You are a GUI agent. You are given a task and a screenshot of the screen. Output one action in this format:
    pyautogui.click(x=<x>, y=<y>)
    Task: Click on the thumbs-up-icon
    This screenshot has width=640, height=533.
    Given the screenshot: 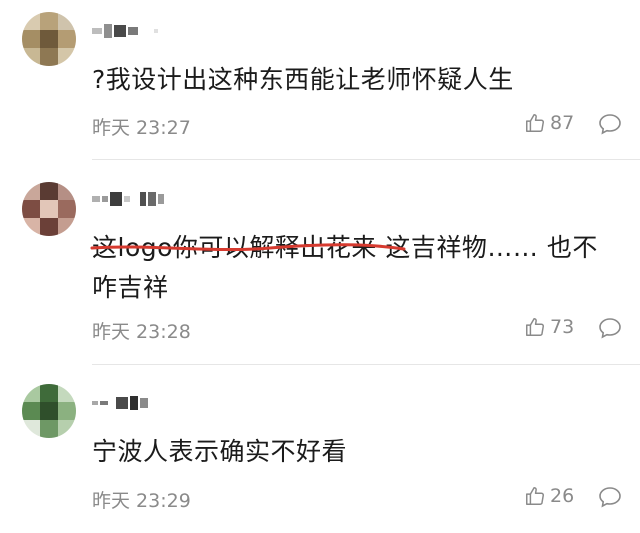 What is the action you would take?
    pyautogui.click(x=535, y=496)
    